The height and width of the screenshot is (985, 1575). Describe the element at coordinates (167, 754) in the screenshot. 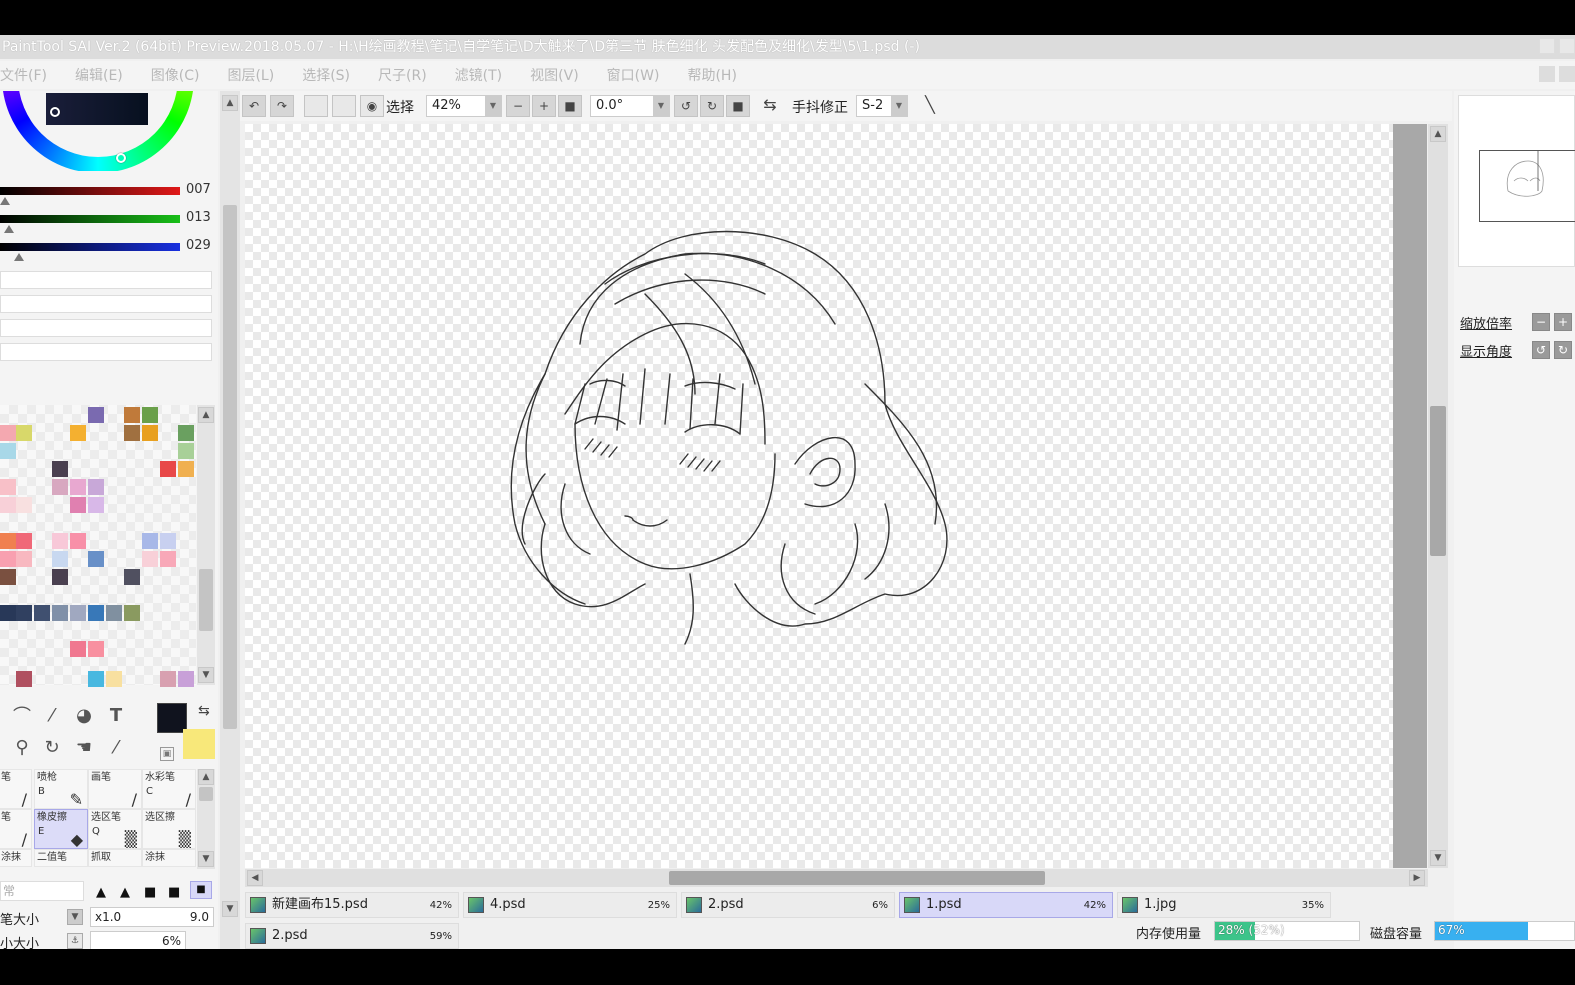

I see `transparent-color-icon: ▣` at that location.